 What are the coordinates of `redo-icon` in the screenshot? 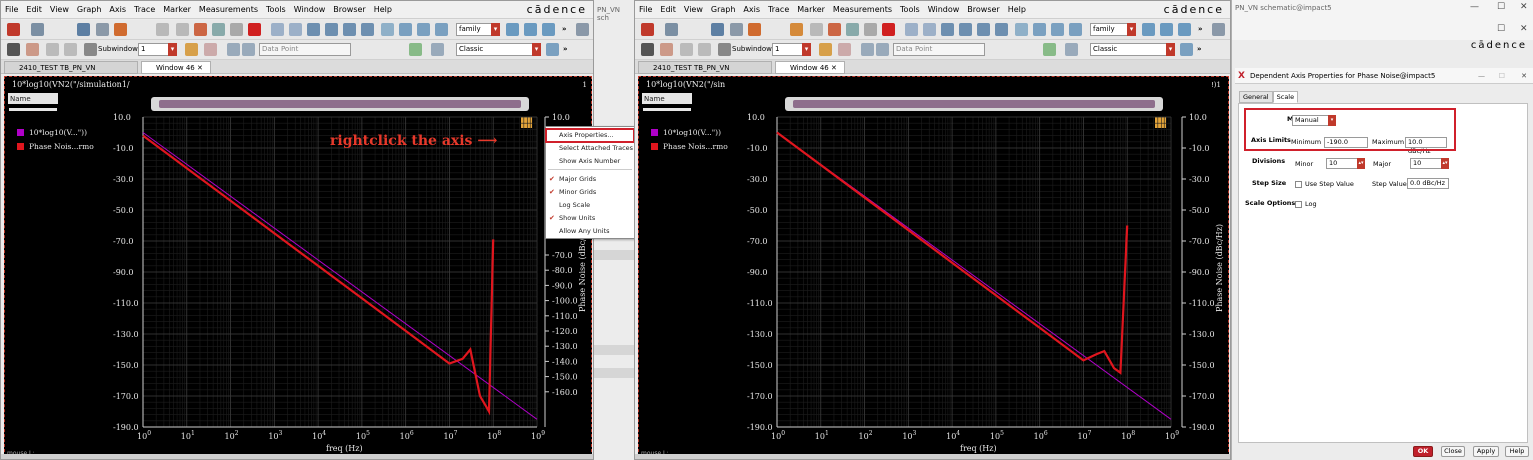 It's located at (182, 29).